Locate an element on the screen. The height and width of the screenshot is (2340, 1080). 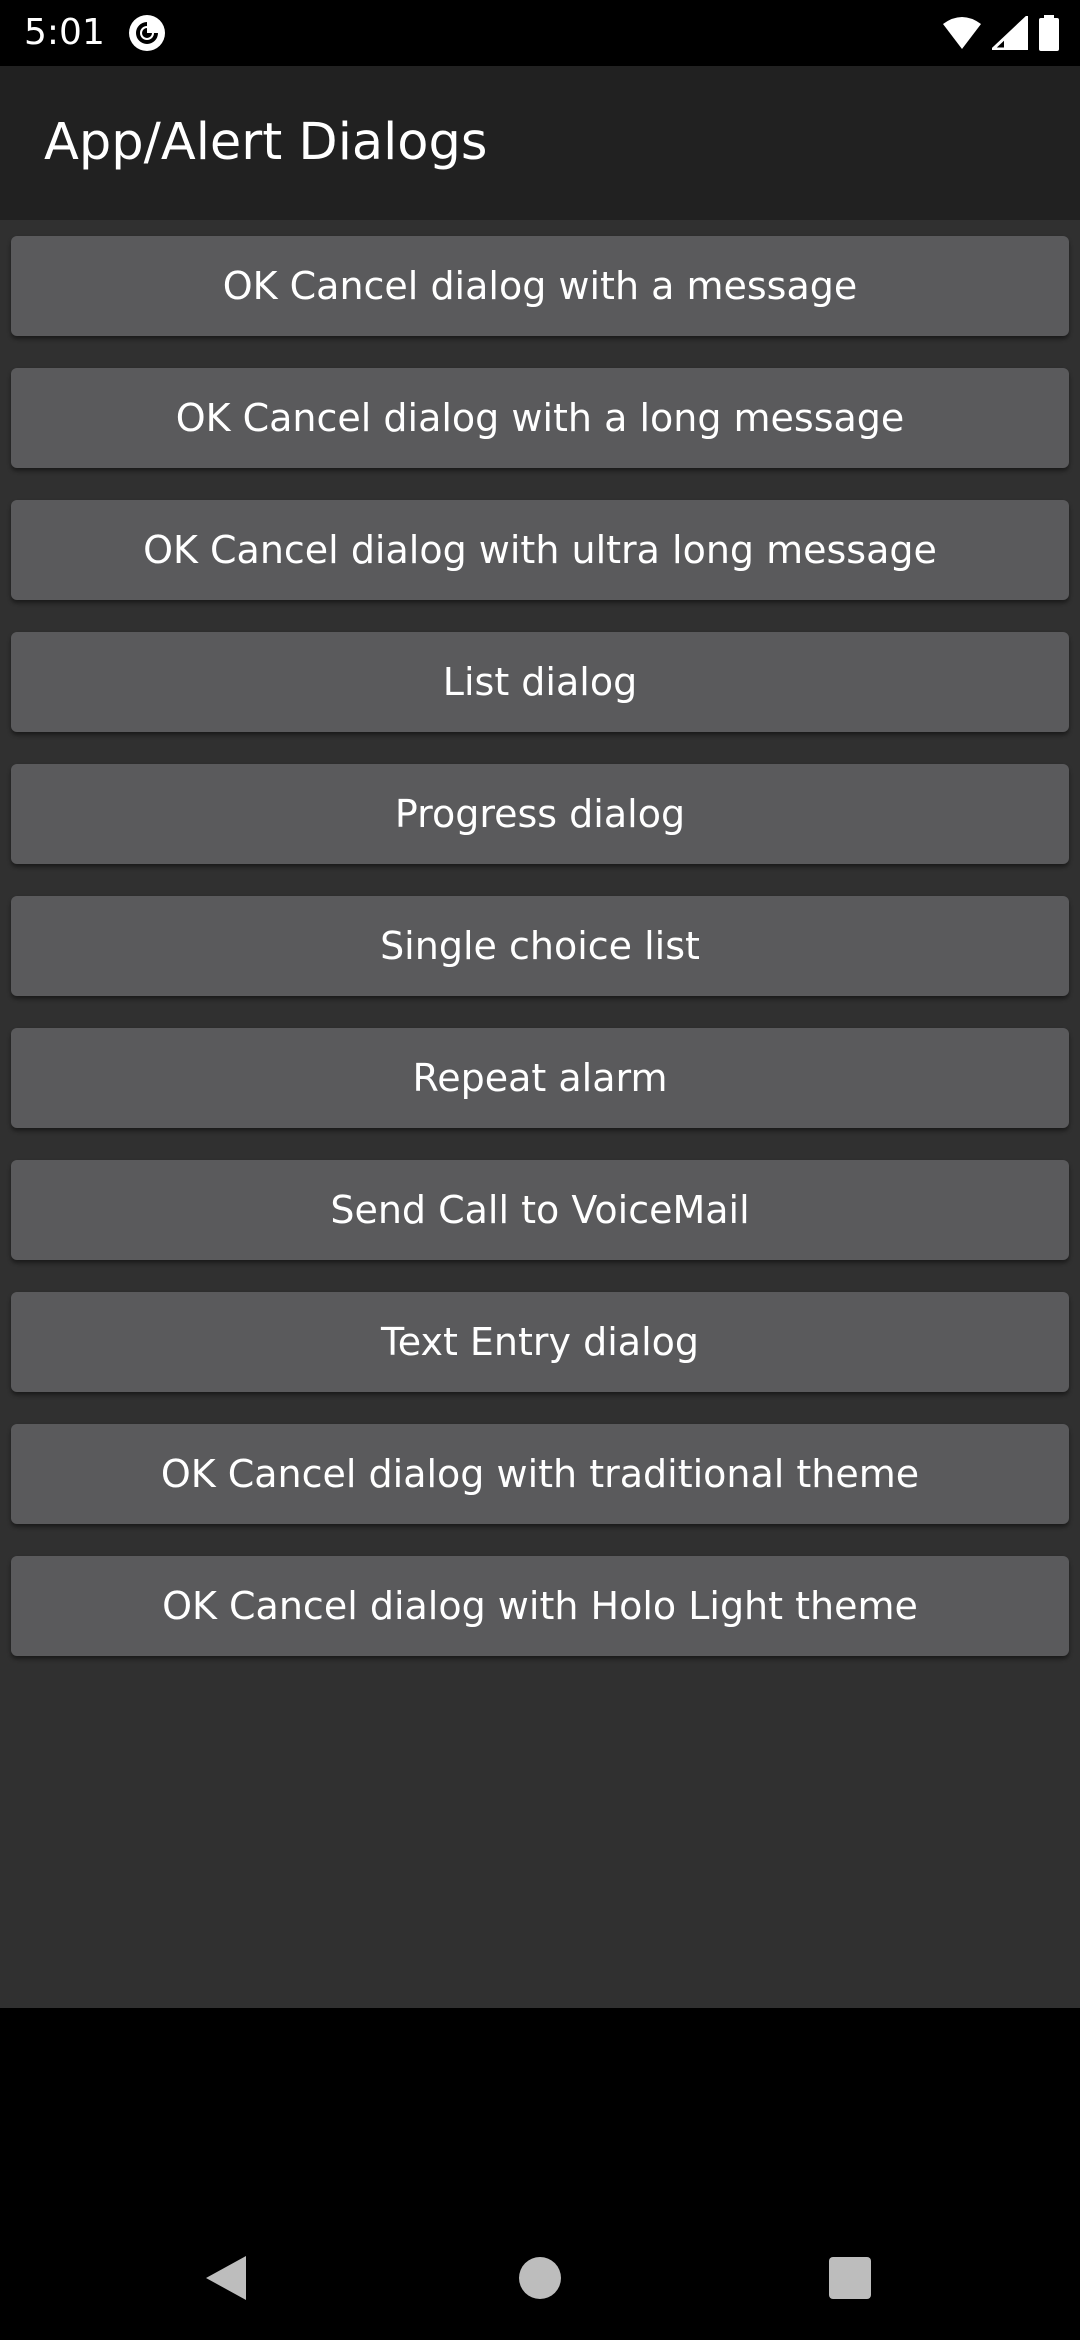
pocket-casts-icon is located at coordinates (147, 33).